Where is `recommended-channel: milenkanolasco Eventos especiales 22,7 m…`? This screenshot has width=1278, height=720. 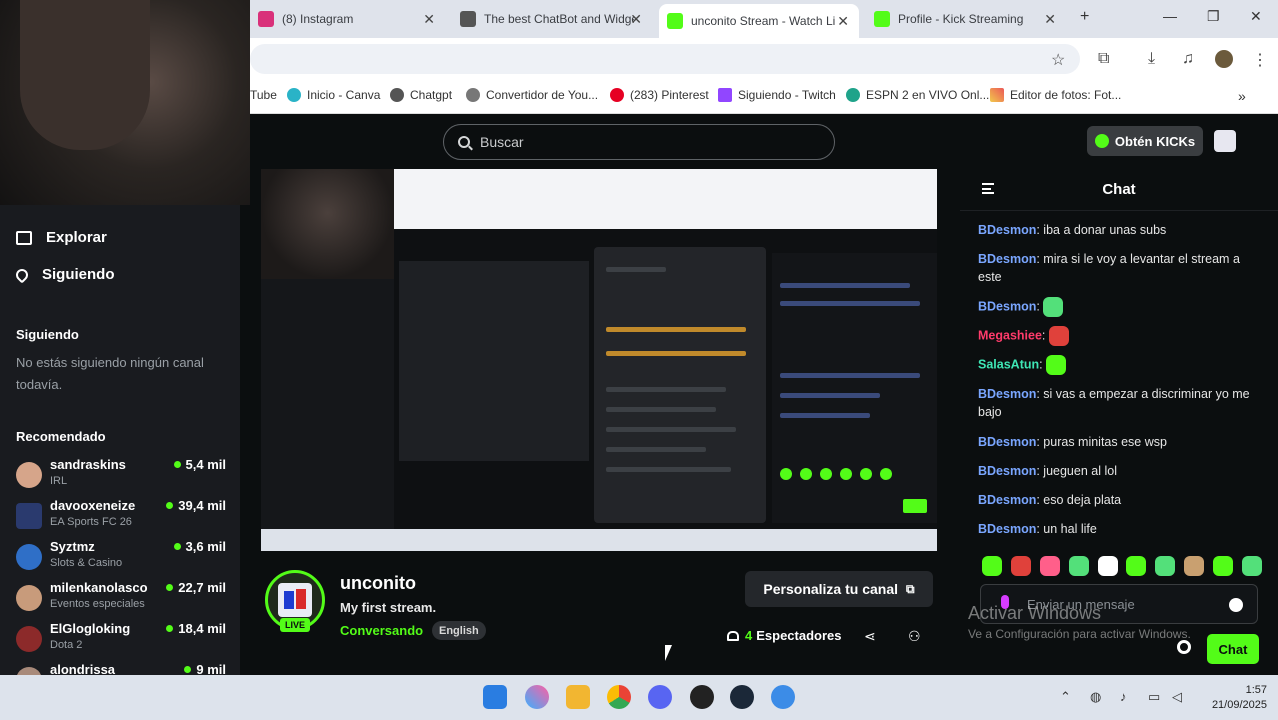 recommended-channel: milenkanolasco Eventos especiales 22,7 m… is located at coordinates (121, 599).